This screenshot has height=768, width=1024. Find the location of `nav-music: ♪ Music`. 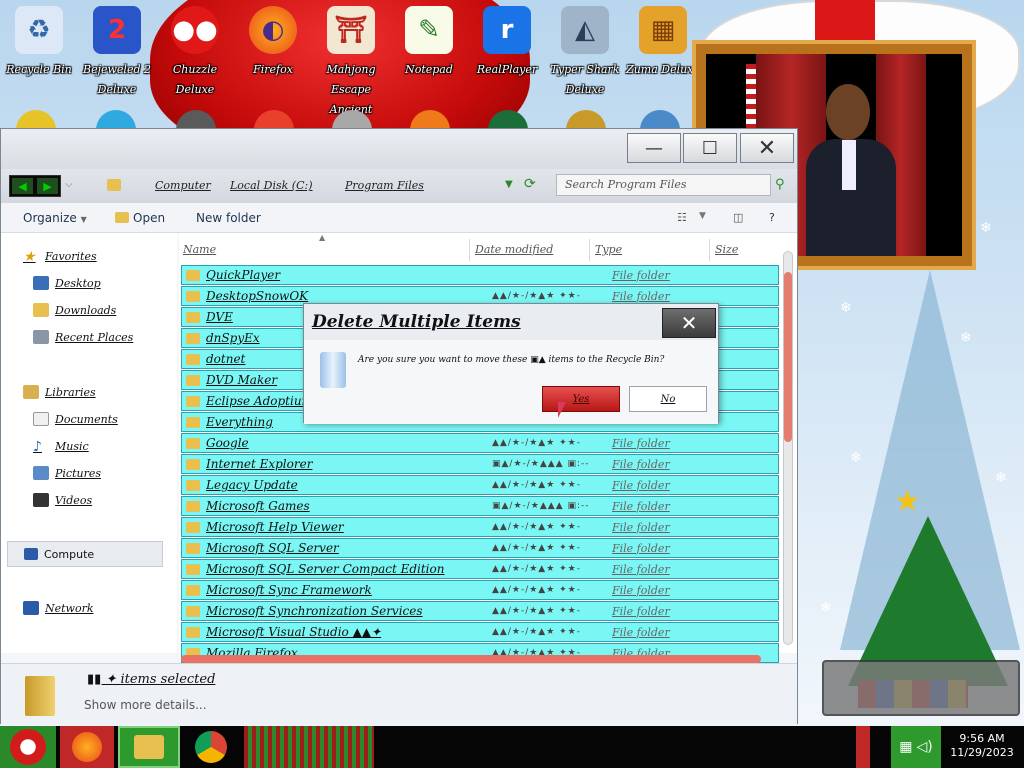

nav-music: ♪ Music is located at coordinates (61, 446).